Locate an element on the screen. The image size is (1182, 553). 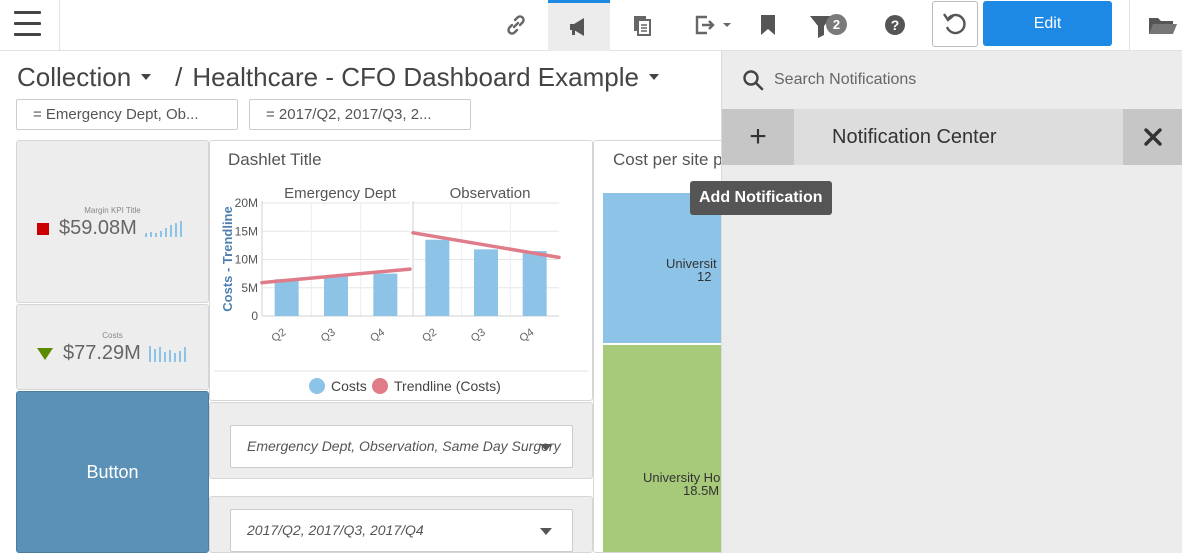
notification-header: + Notification Center is located at coordinates (952, 137).